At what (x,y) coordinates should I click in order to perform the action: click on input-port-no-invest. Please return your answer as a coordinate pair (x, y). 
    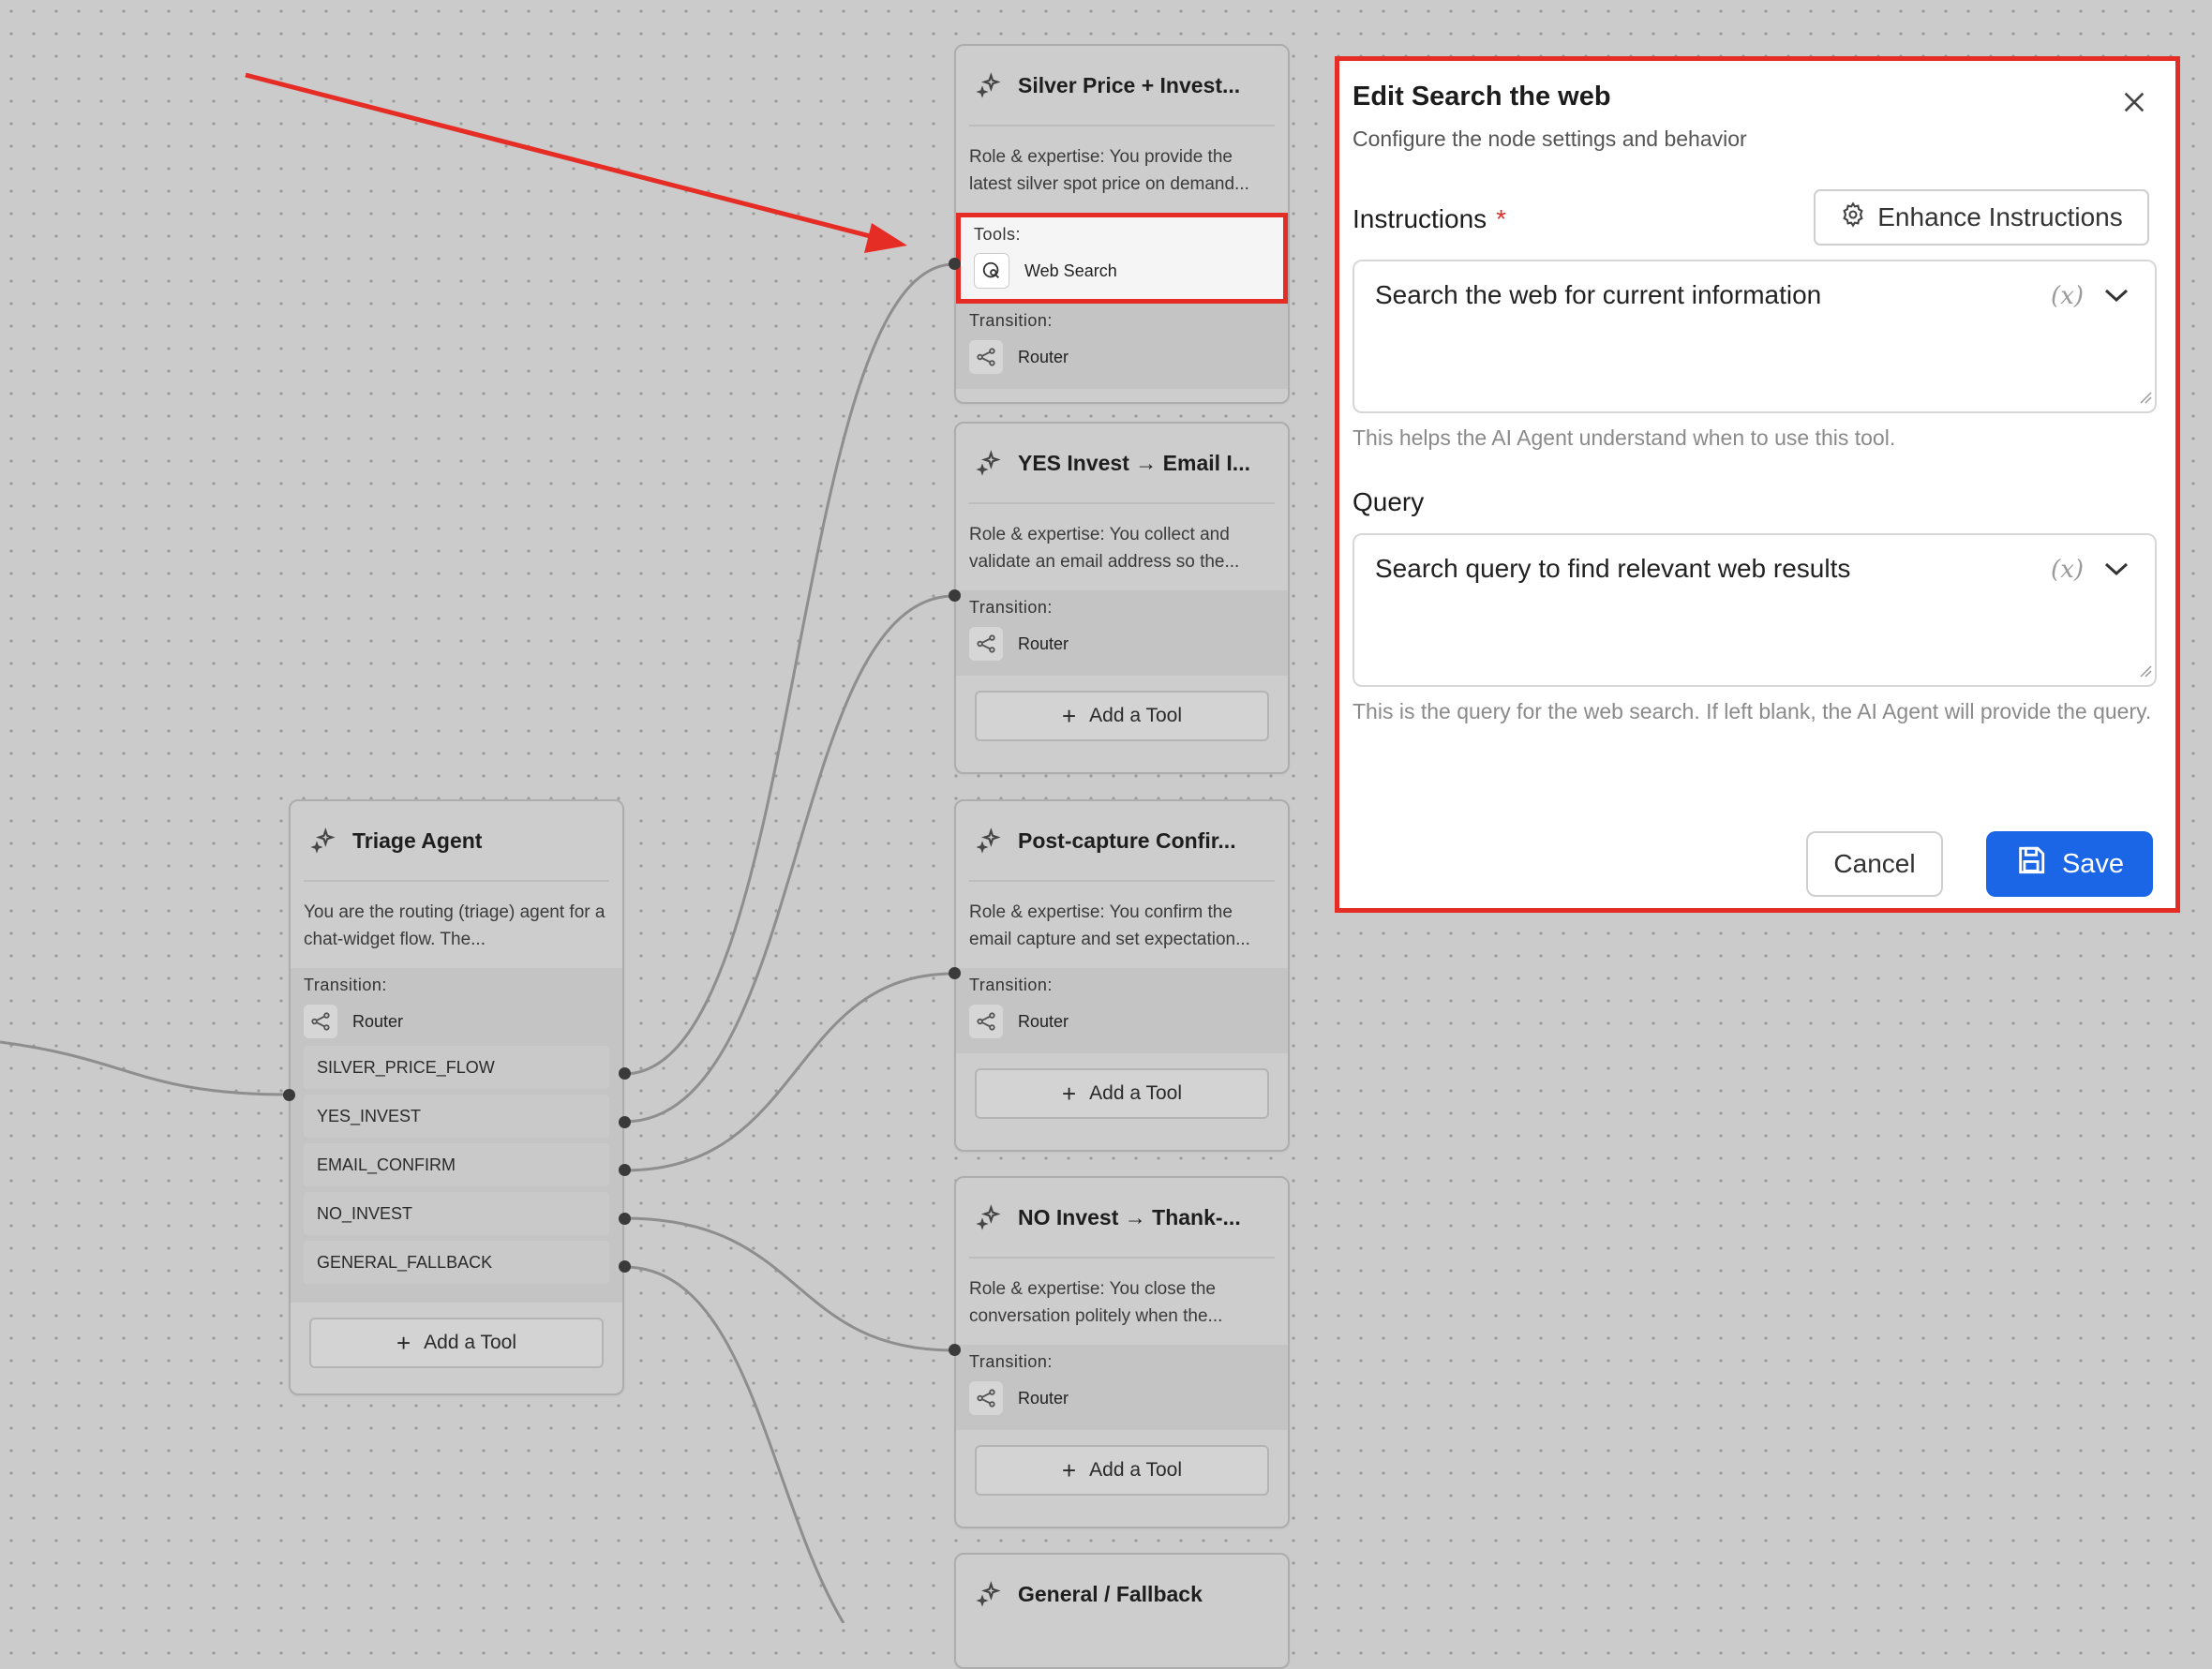
    Looking at the image, I should click on (955, 1350).